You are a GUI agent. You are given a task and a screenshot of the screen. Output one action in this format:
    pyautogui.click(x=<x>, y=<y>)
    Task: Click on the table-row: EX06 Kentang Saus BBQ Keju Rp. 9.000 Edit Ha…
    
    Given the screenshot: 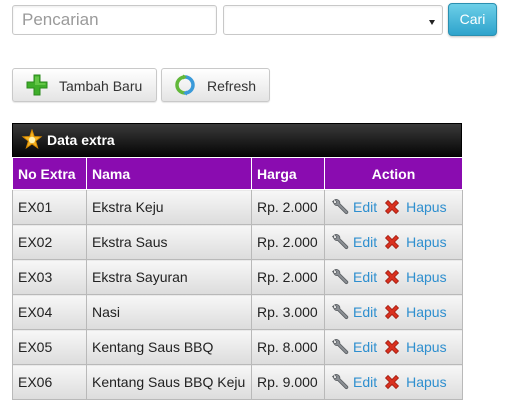 What is the action you would take?
    pyautogui.click(x=237, y=382)
    